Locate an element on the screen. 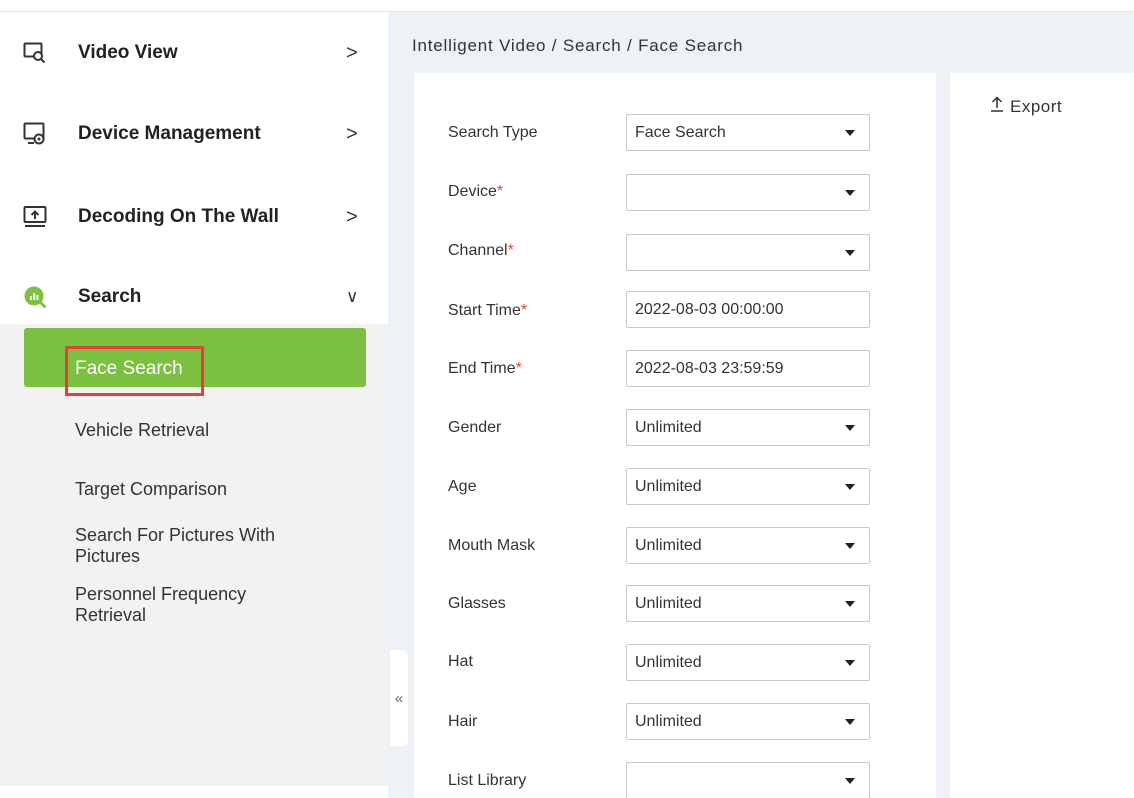  search-chart-icon is located at coordinates (35, 297).